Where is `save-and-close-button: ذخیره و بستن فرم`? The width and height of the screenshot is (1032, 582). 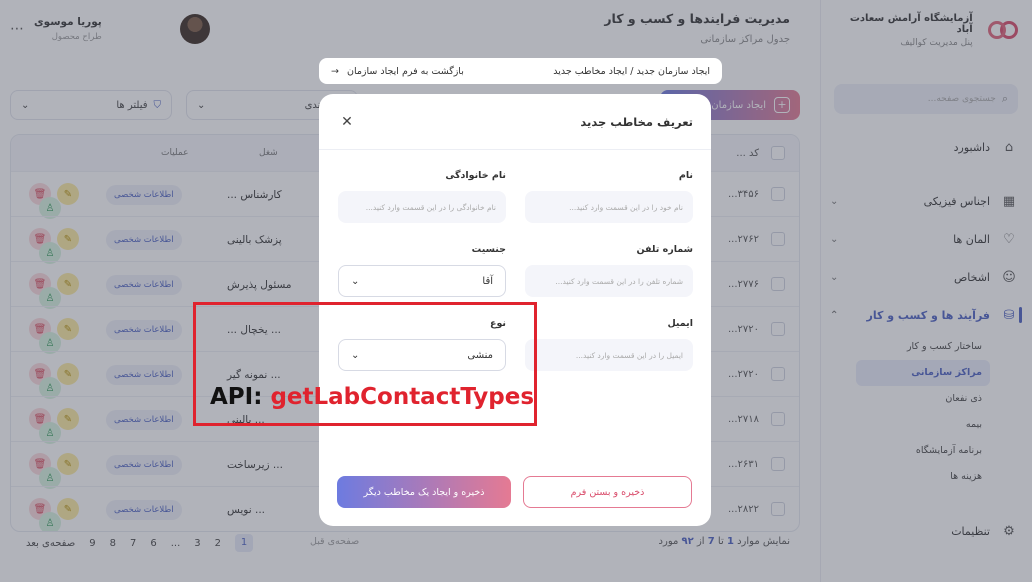 save-and-close-button: ذخیره و بستن فرم is located at coordinates (607, 492).